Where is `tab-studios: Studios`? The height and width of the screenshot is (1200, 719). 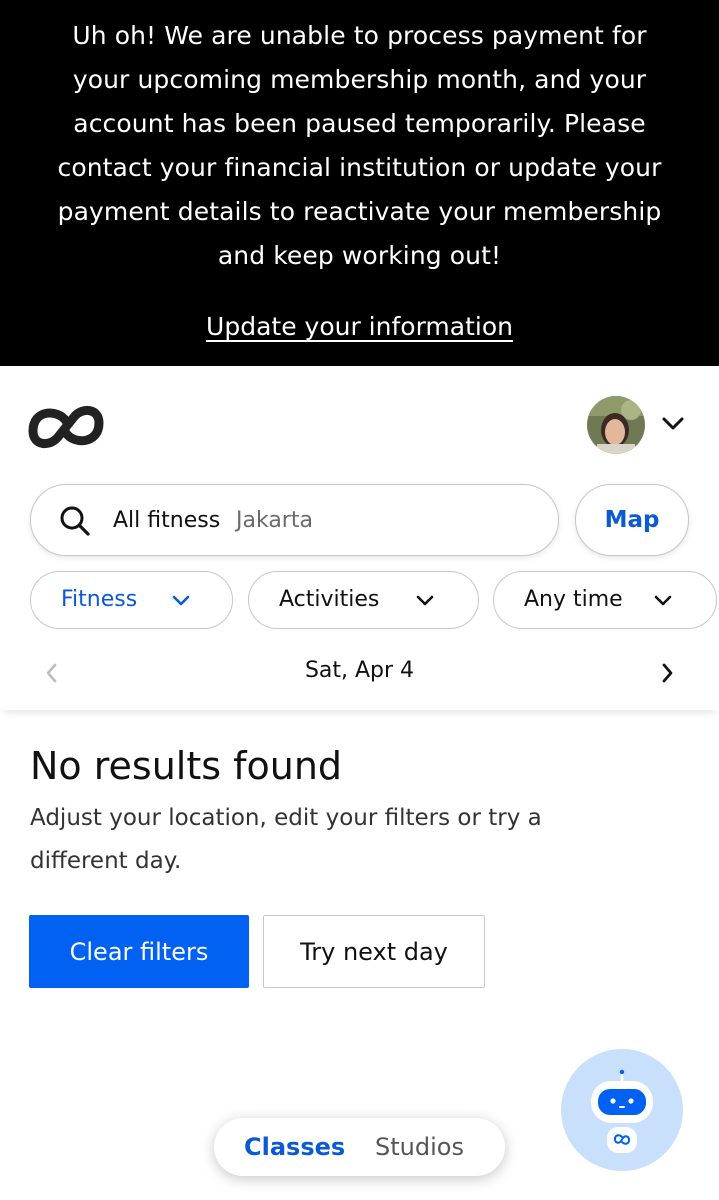
tab-studios: Studios is located at coordinates (419, 1147).